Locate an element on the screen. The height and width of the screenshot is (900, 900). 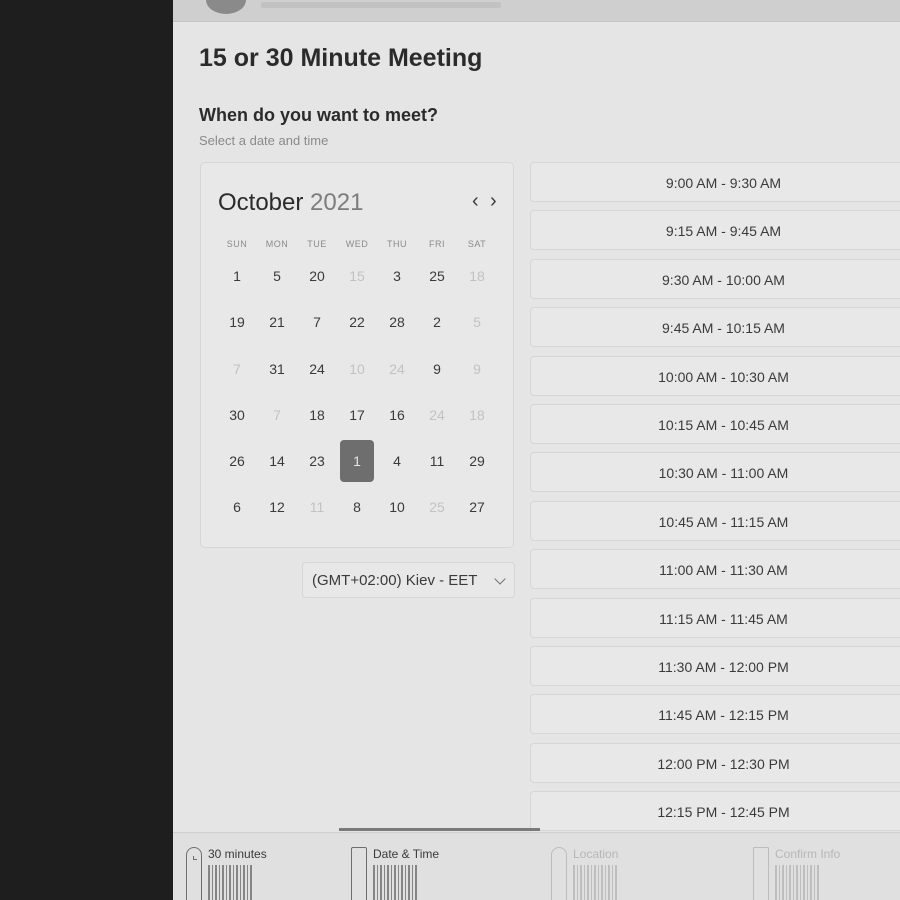
weekday-label: WED is located at coordinates (357, 244).